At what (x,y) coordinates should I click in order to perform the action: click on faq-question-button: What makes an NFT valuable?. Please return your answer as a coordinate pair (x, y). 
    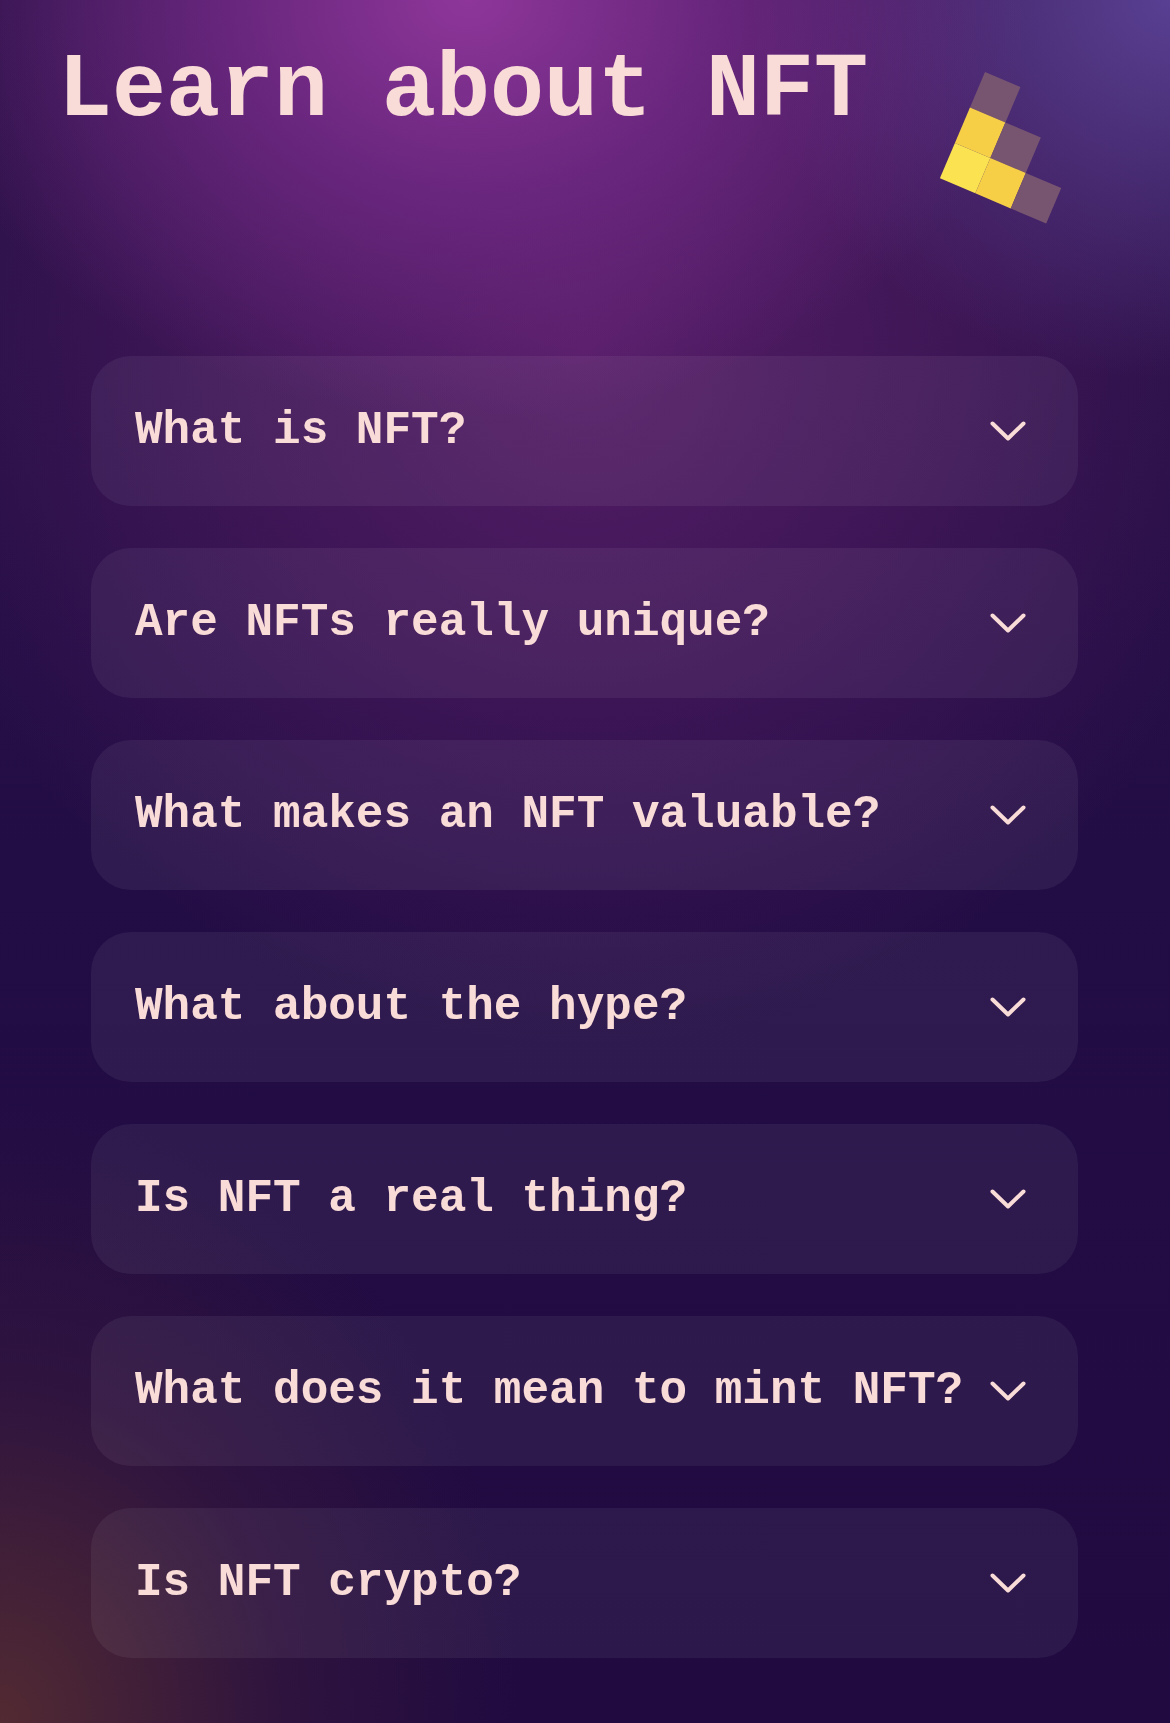
    Looking at the image, I should click on (584, 815).